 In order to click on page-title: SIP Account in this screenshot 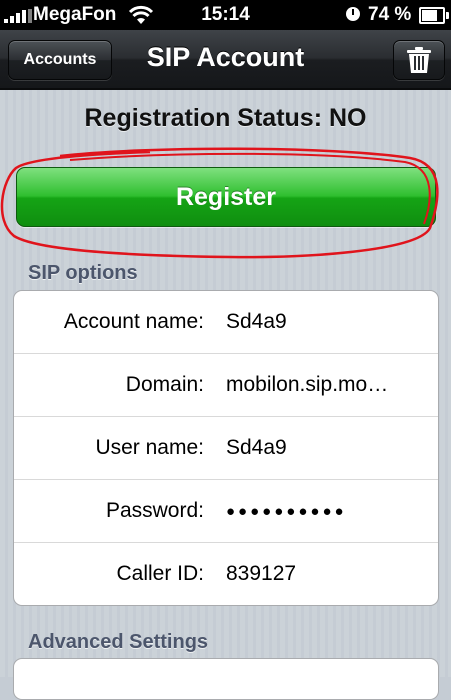, I will do `click(225, 57)`.